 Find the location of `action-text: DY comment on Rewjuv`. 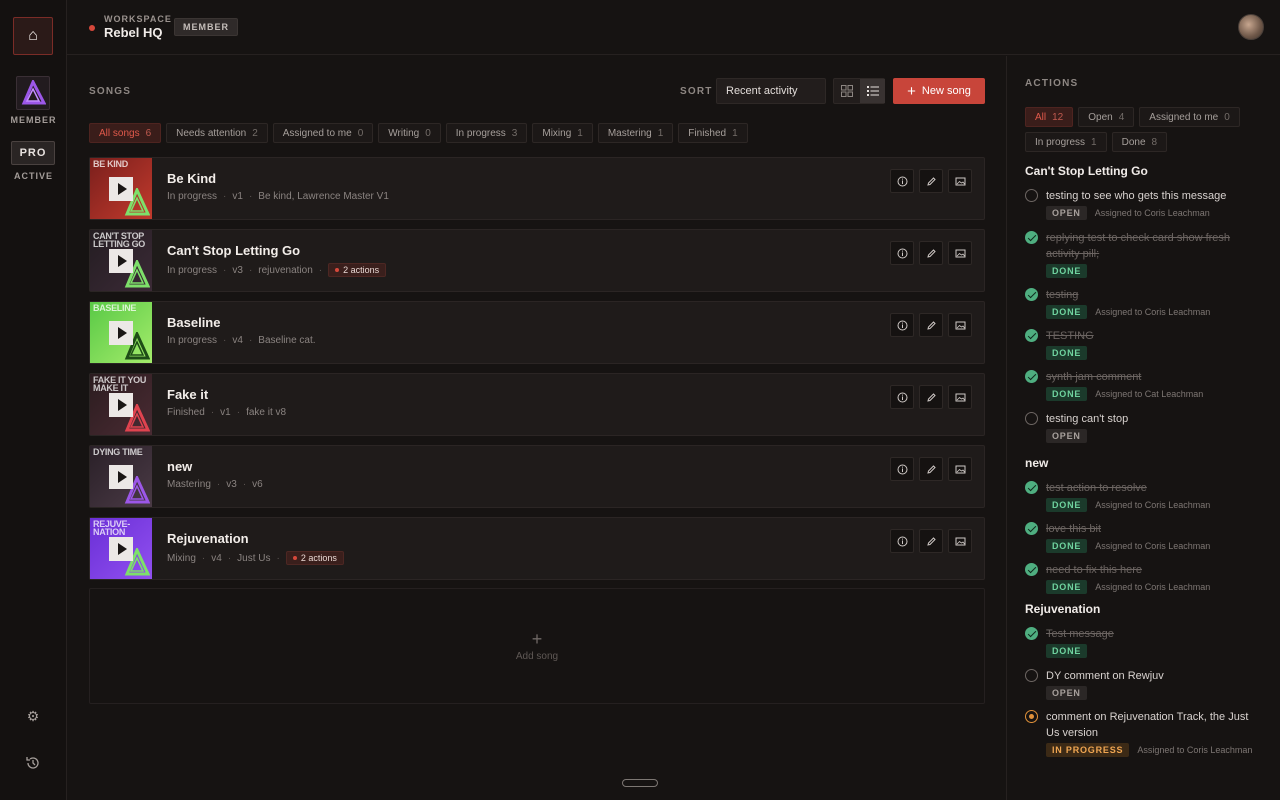

action-text: DY comment on Rewjuv is located at coordinates (1153, 676).